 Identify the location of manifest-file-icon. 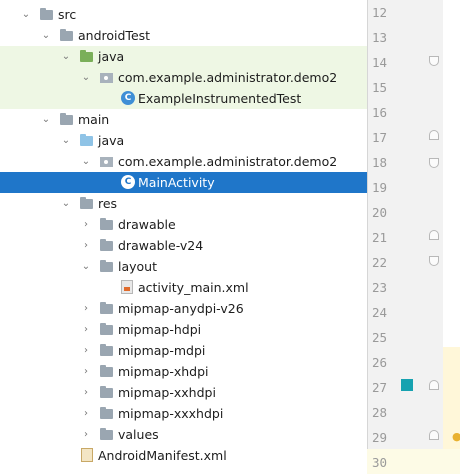
(87, 455).